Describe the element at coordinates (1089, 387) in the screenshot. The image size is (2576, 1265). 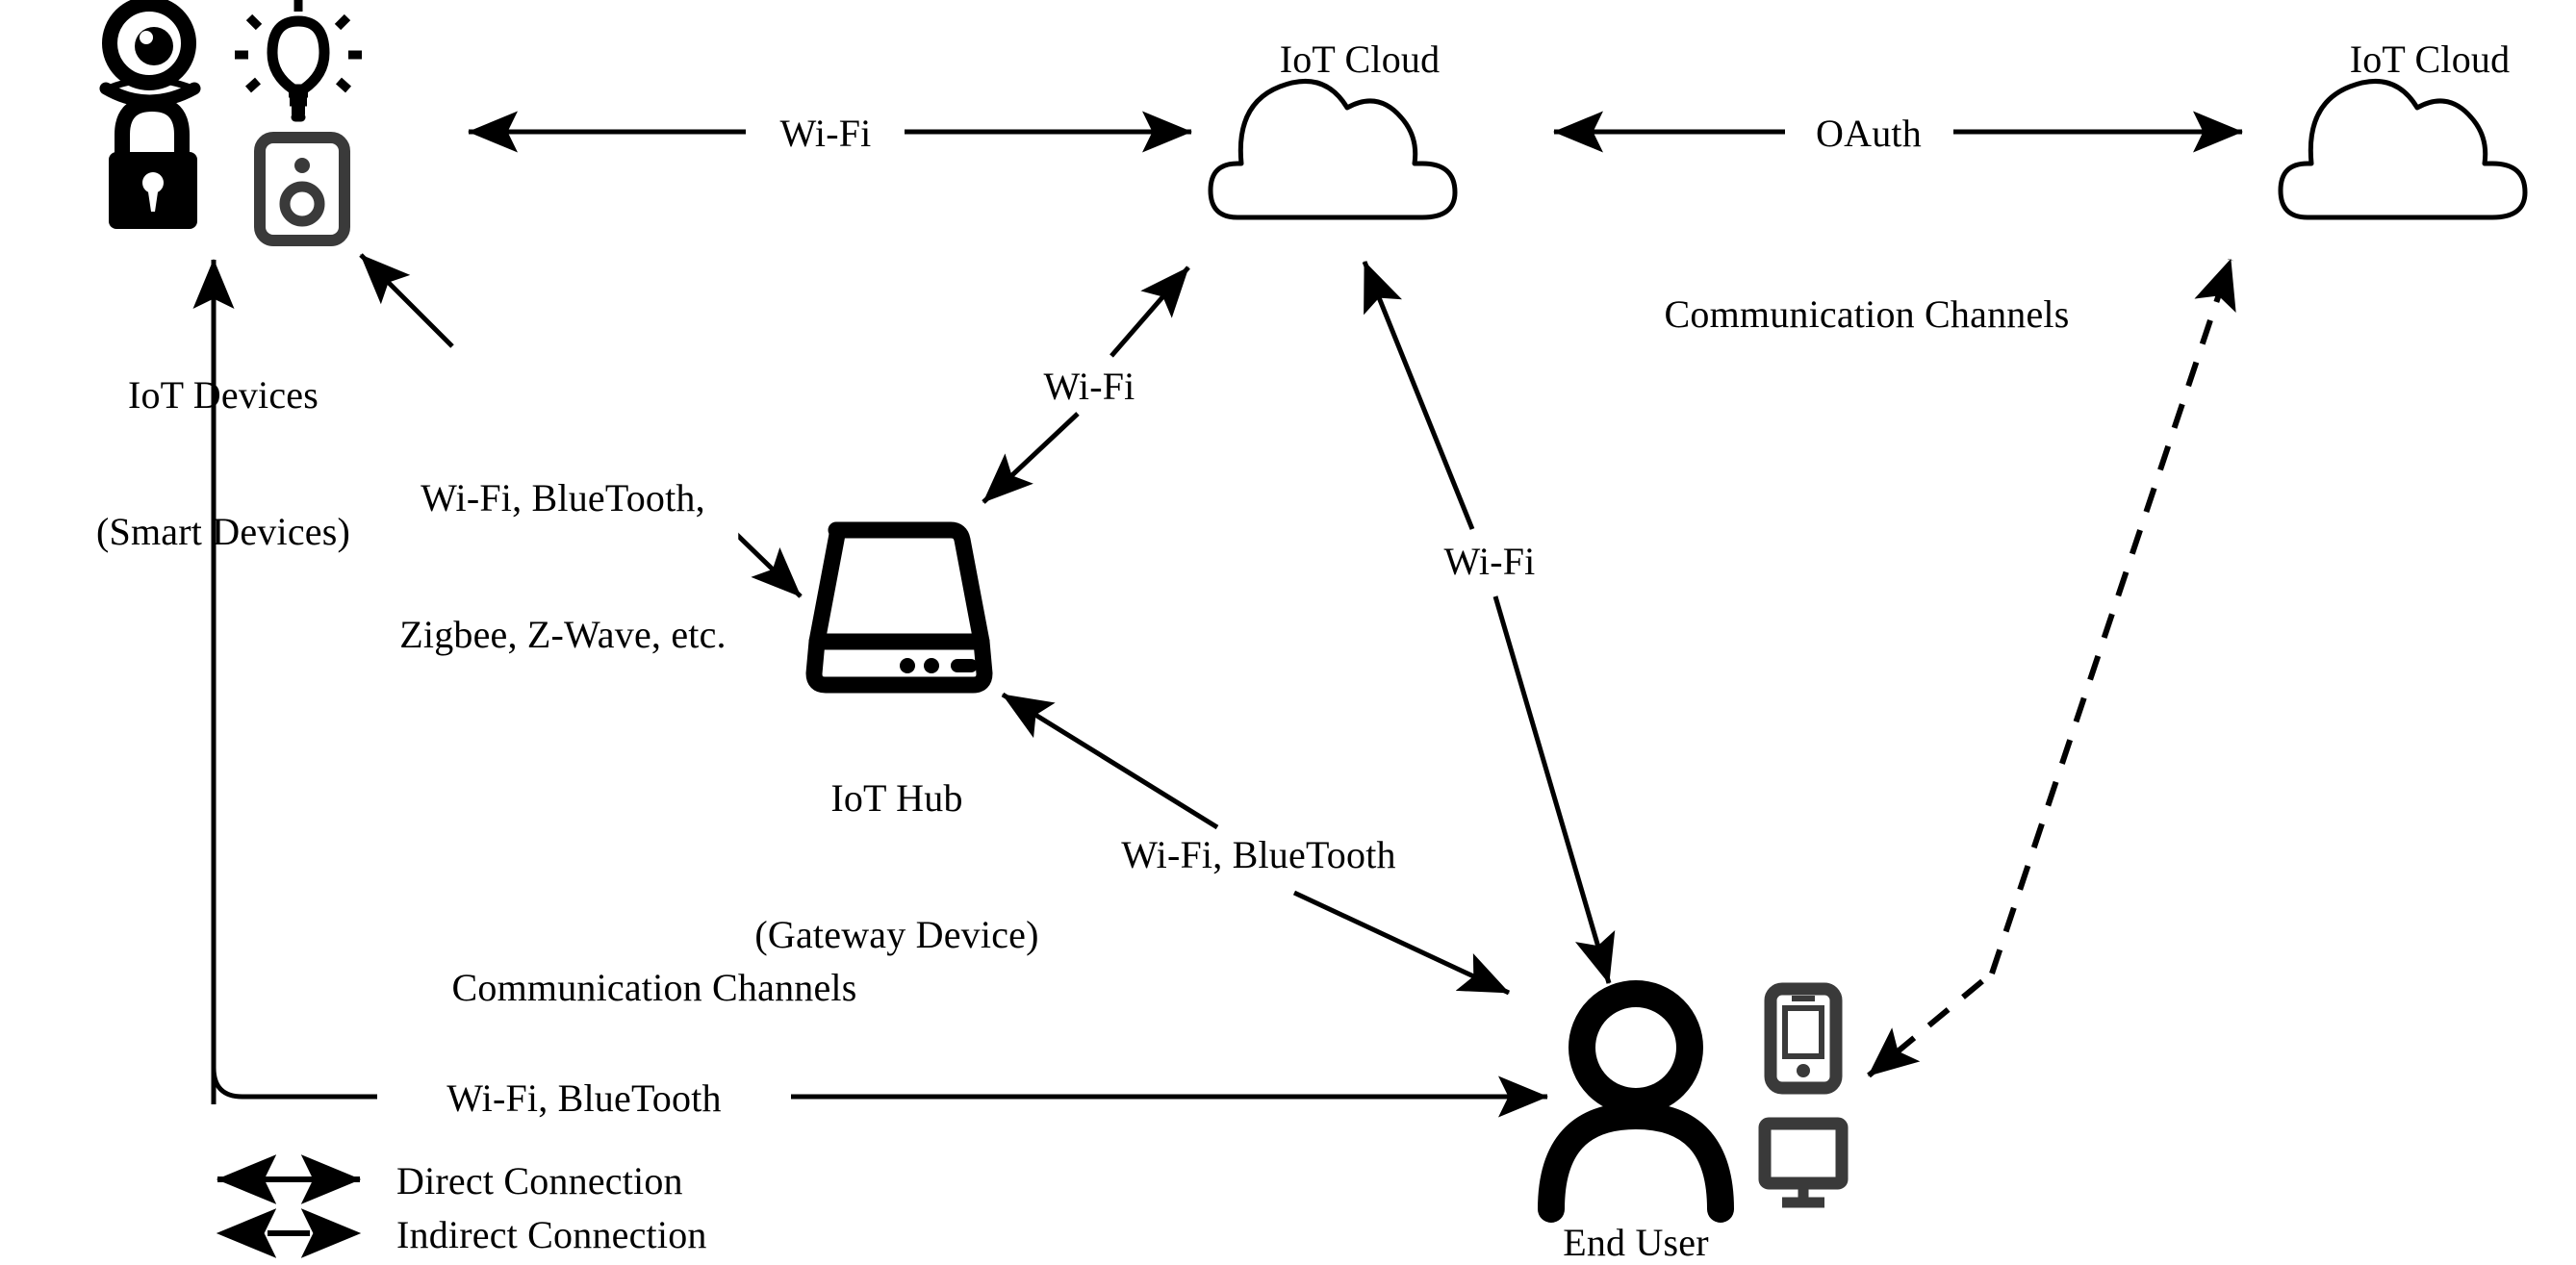
I see `edge-label-hub-to-cloud: Wi-Fi` at that location.